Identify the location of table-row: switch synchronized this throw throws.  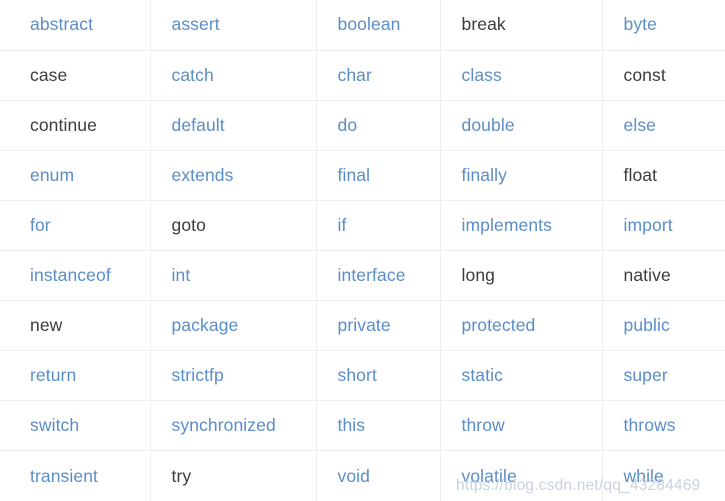
(362, 426).